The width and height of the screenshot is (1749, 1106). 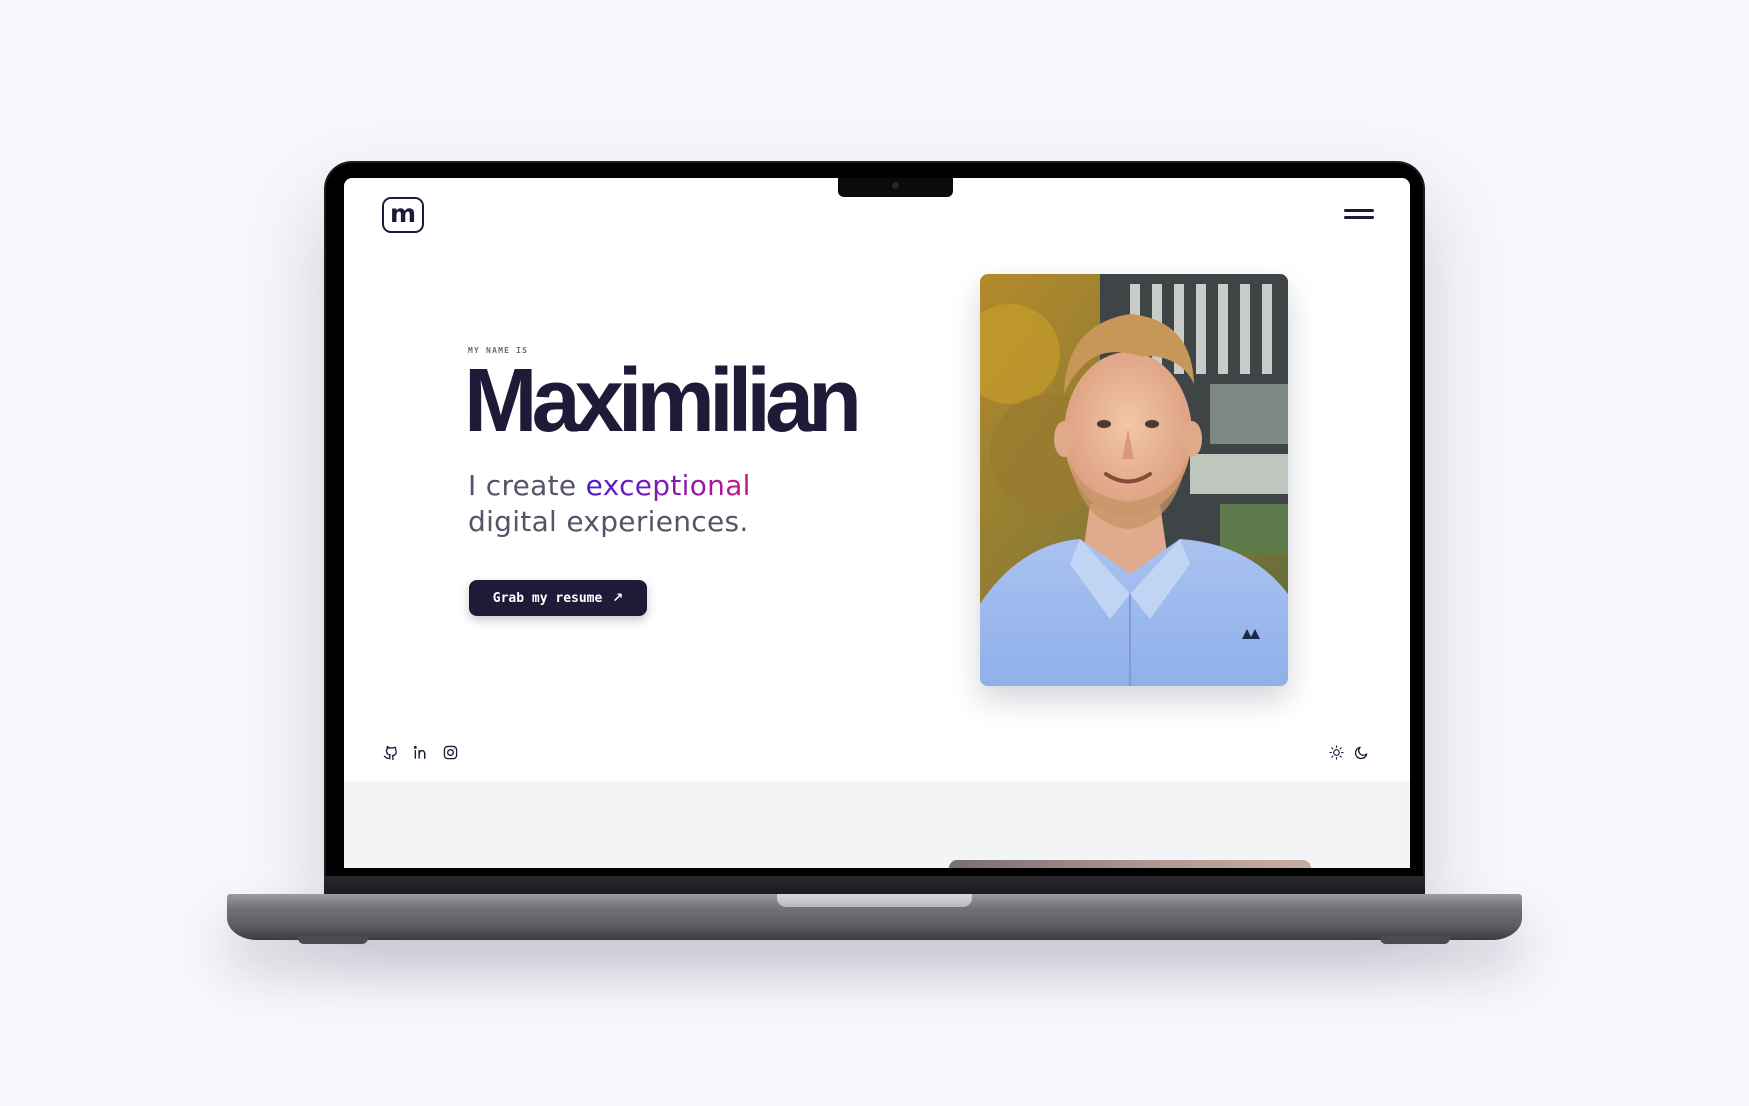 What do you see at coordinates (1360, 215) in the screenshot?
I see `hamburger-menu-icon` at bounding box center [1360, 215].